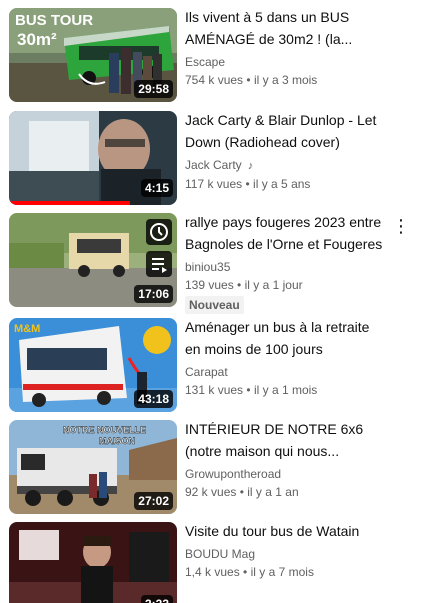 The image size is (437, 603). What do you see at coordinates (27, 329) in the screenshot?
I see `thumb-text: M&M` at bounding box center [27, 329].